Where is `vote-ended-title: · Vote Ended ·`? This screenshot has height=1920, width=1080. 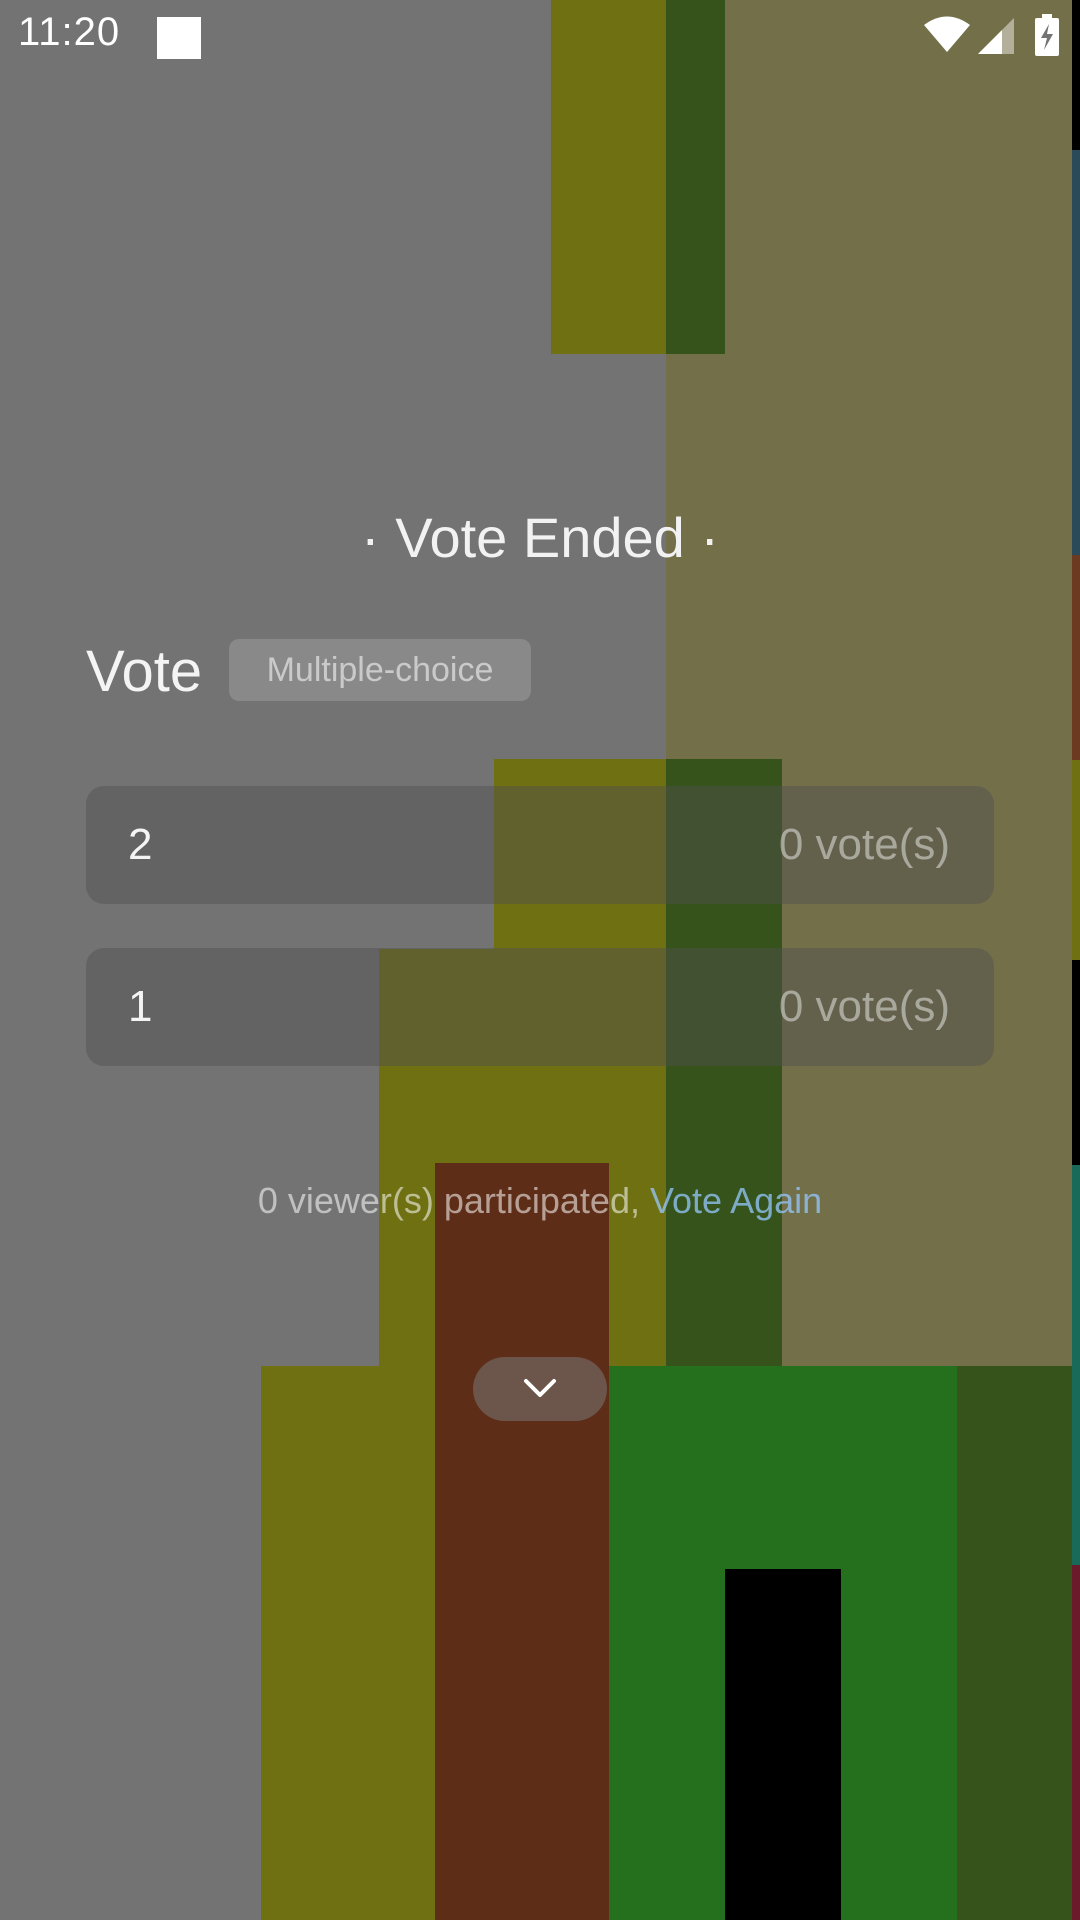
vote-ended-title: · Vote Ended · is located at coordinates (539, 537).